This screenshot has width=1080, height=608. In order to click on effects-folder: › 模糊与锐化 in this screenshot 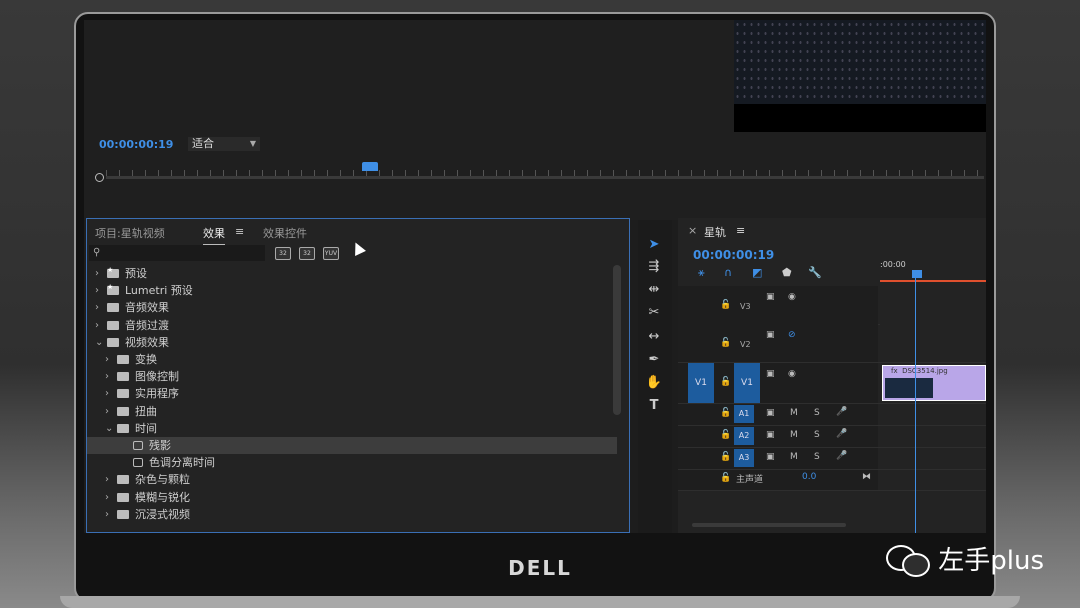, I will do `click(352, 497)`.